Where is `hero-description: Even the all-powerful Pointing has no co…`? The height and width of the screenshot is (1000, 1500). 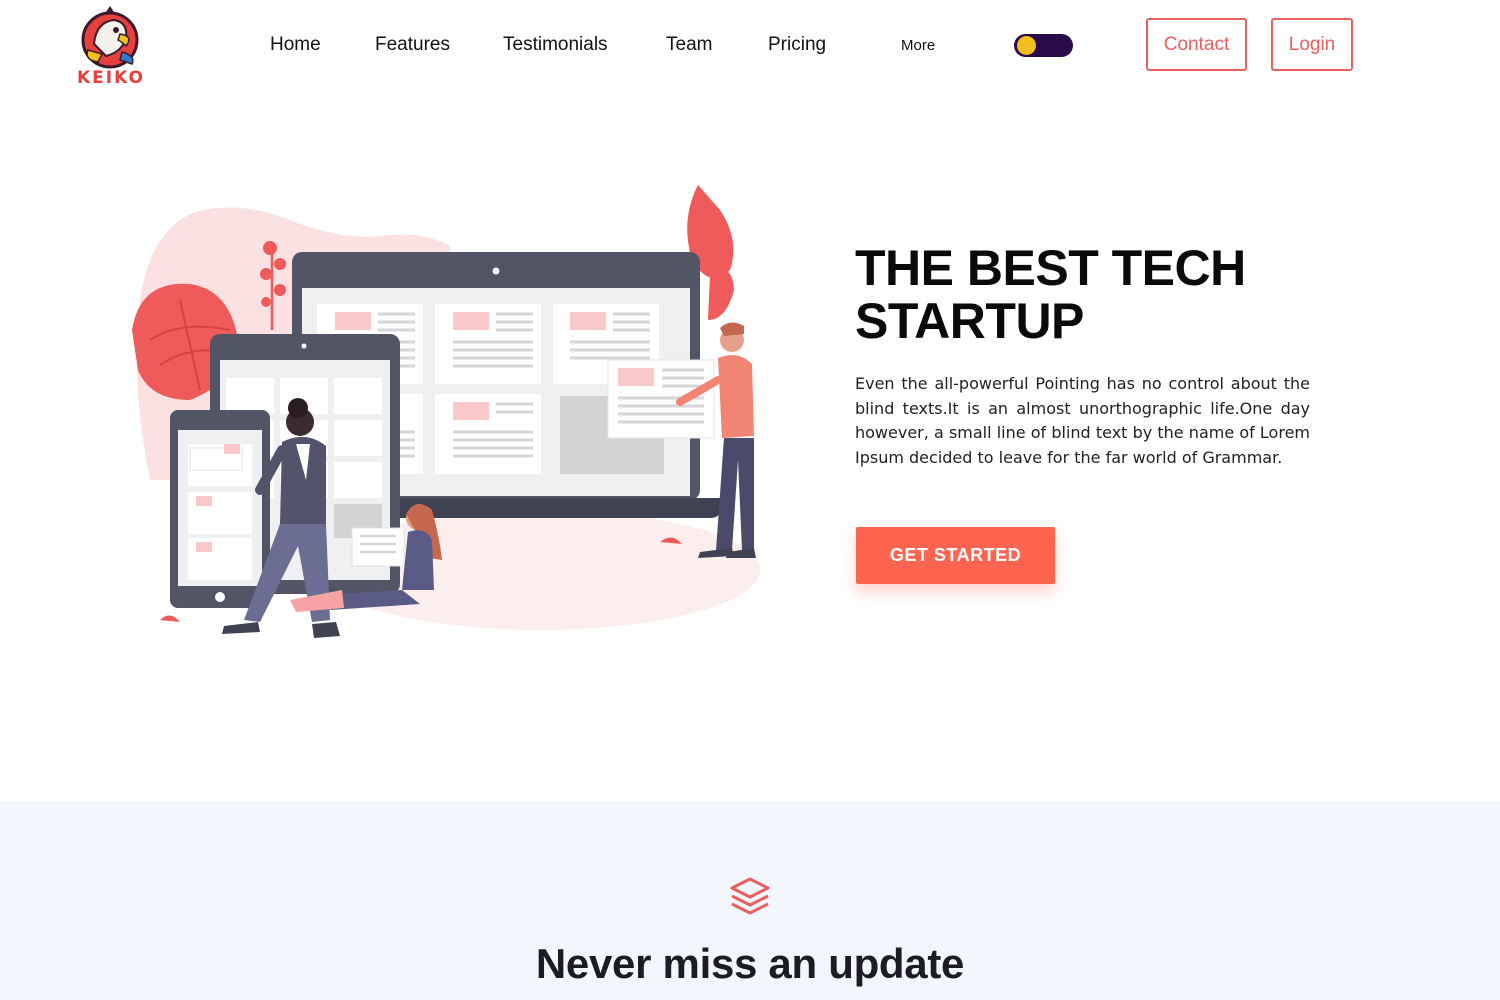 hero-description: Even the all-powerful Pointing has no co… is located at coordinates (1082, 420).